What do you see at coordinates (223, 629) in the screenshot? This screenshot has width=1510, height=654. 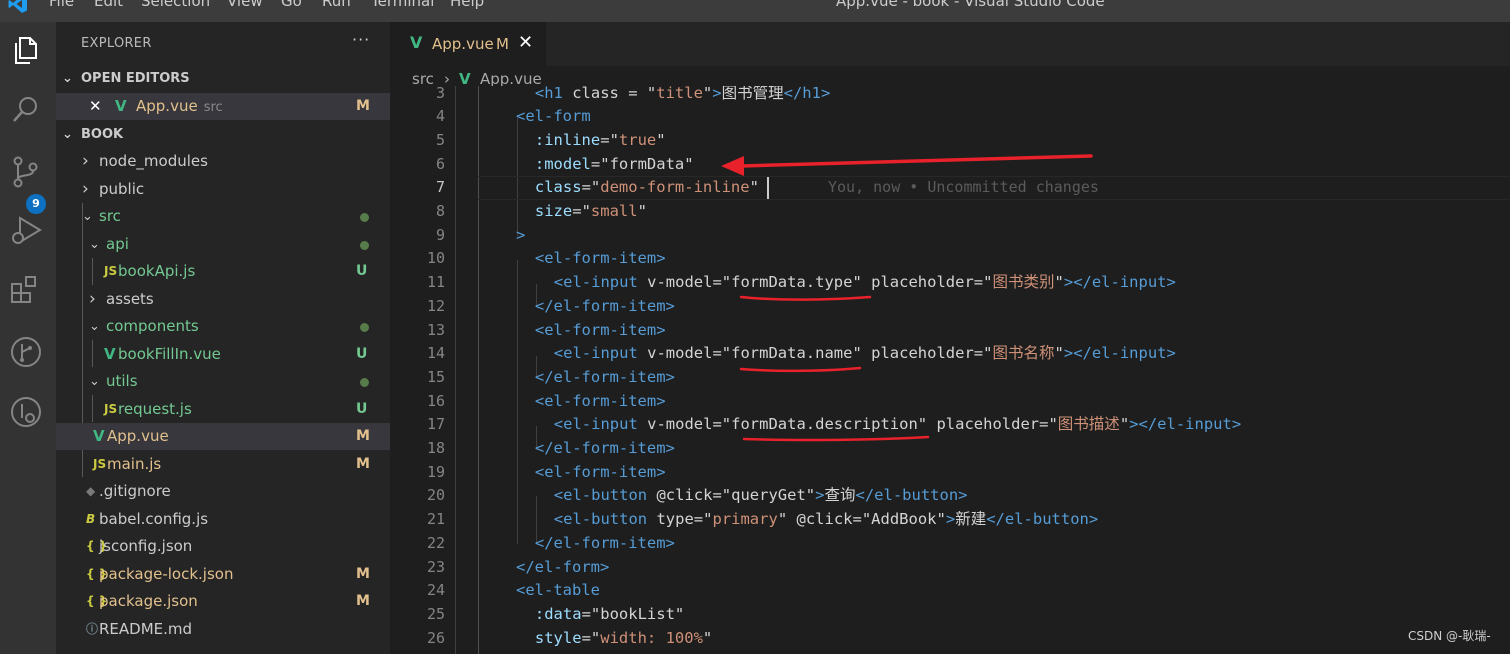 I see `tree-item: ⓘ README.md` at bounding box center [223, 629].